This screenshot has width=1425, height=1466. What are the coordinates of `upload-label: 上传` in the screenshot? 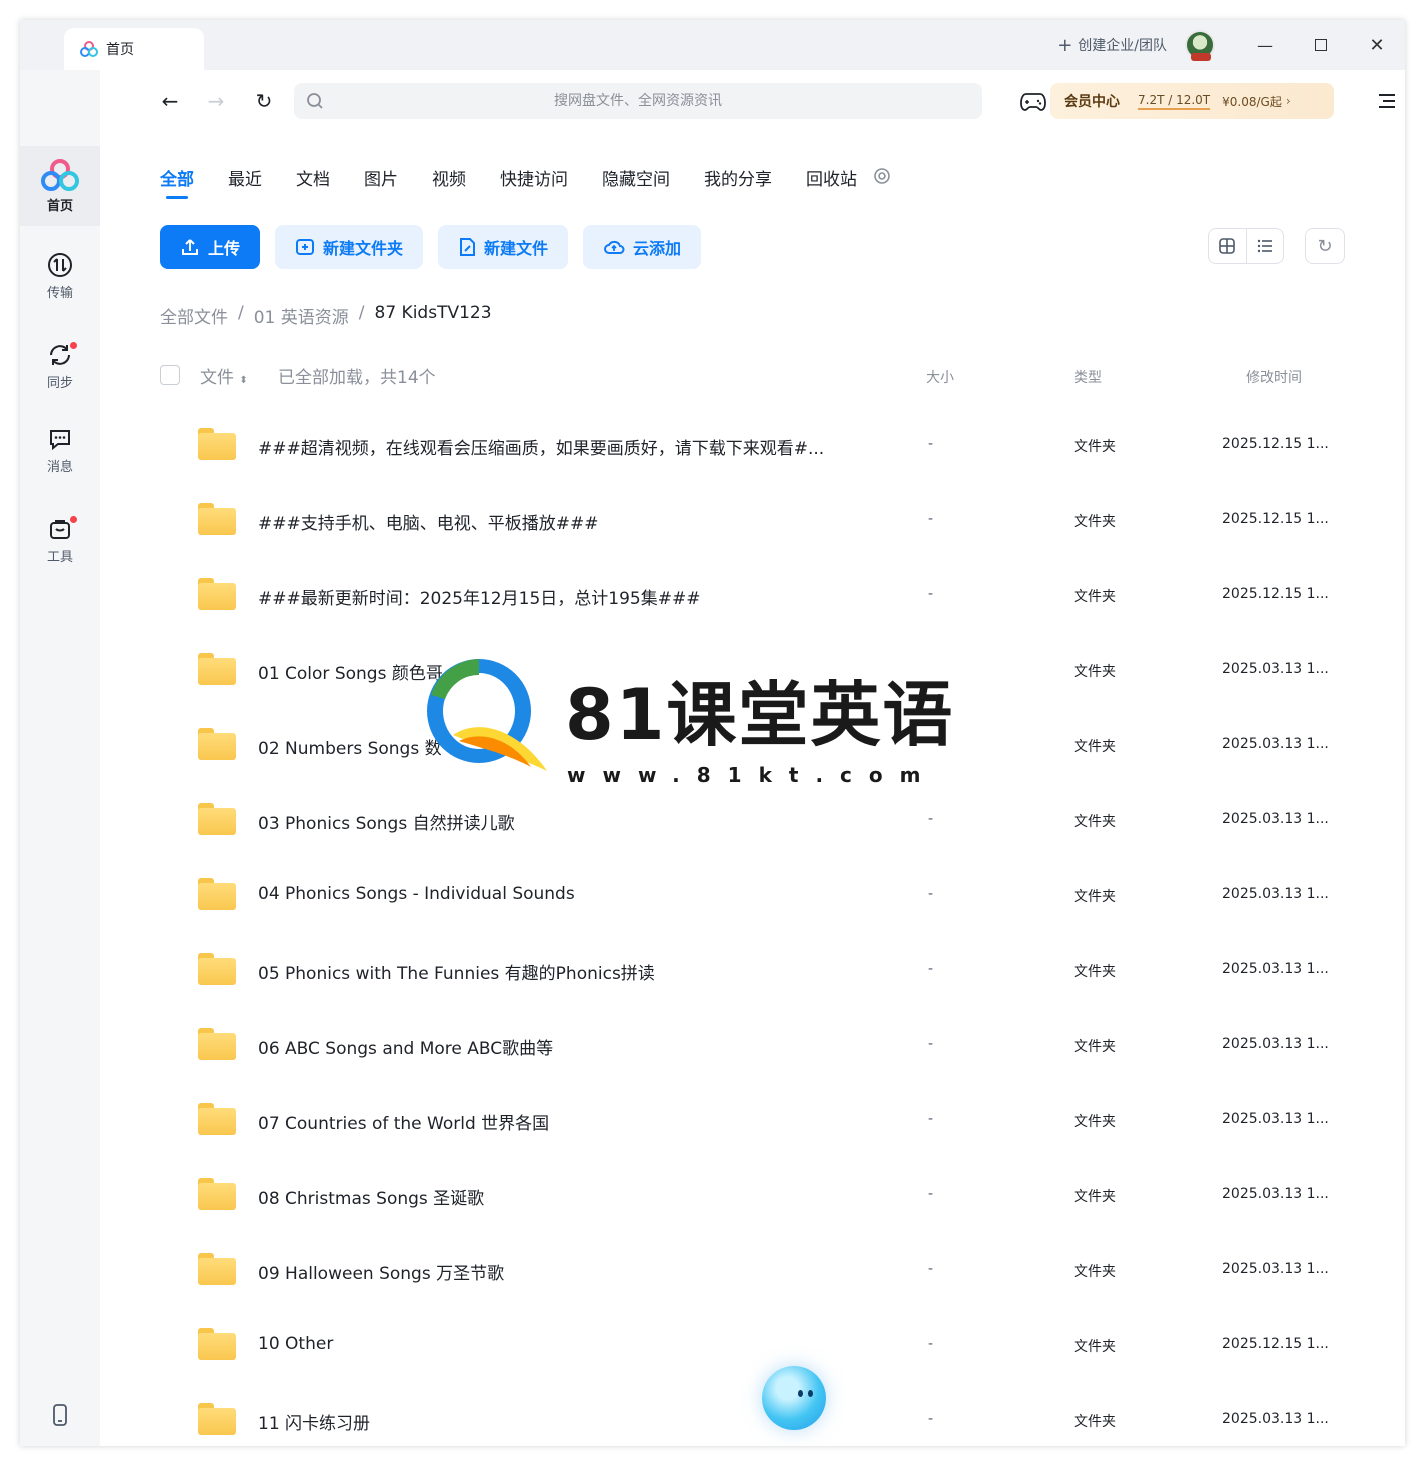 It's located at (224, 248).